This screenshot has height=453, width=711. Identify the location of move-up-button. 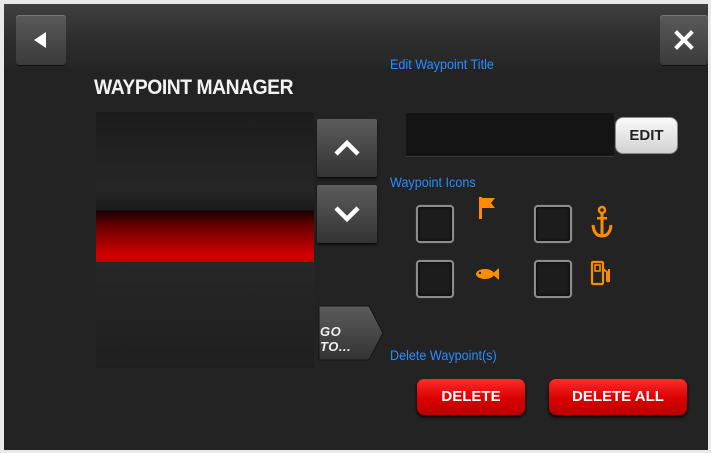
(347, 148).